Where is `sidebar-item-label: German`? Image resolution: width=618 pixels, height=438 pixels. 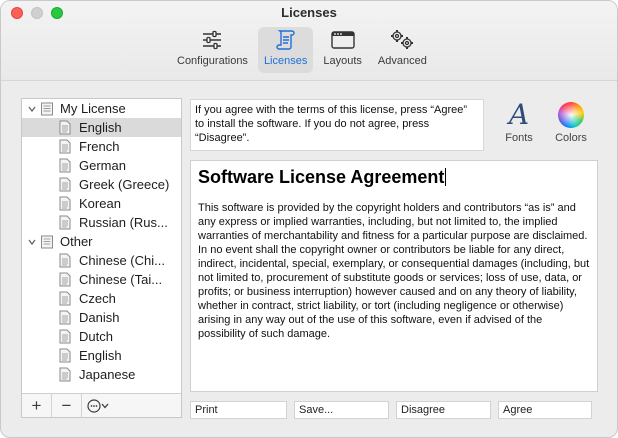
sidebar-item-label: German is located at coordinates (102, 165).